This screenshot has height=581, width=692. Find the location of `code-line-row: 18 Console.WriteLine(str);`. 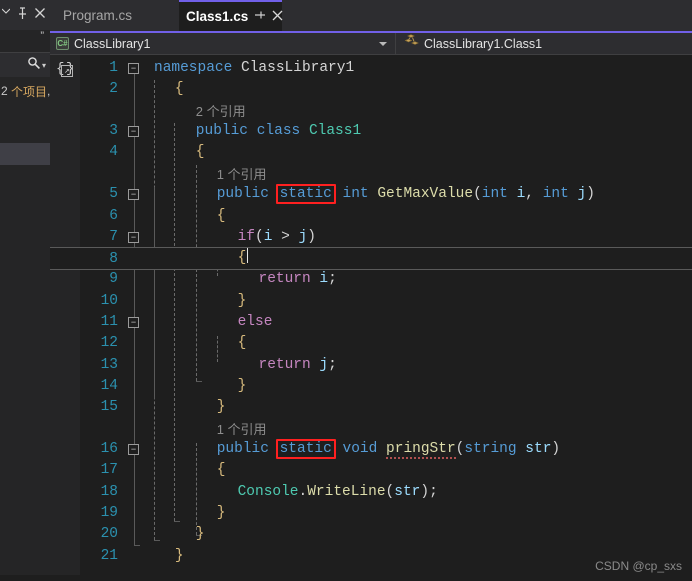

code-line-row: 18 Console.WriteLine(str); is located at coordinates (371, 492).